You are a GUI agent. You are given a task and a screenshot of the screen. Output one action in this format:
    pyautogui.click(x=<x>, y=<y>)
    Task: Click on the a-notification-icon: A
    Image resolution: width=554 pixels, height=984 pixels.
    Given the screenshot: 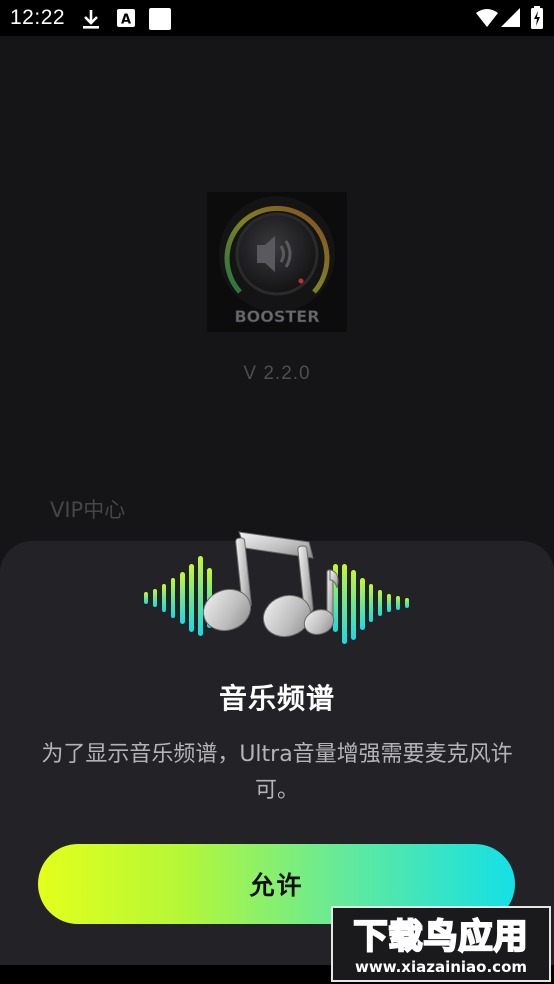 What is the action you would take?
    pyautogui.click(x=126, y=20)
    